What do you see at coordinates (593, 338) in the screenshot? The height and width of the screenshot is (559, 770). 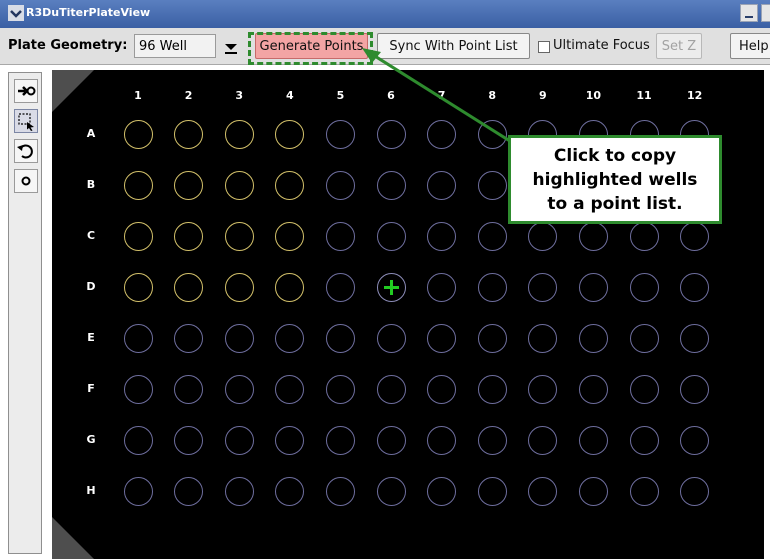 I see `well-e10` at bounding box center [593, 338].